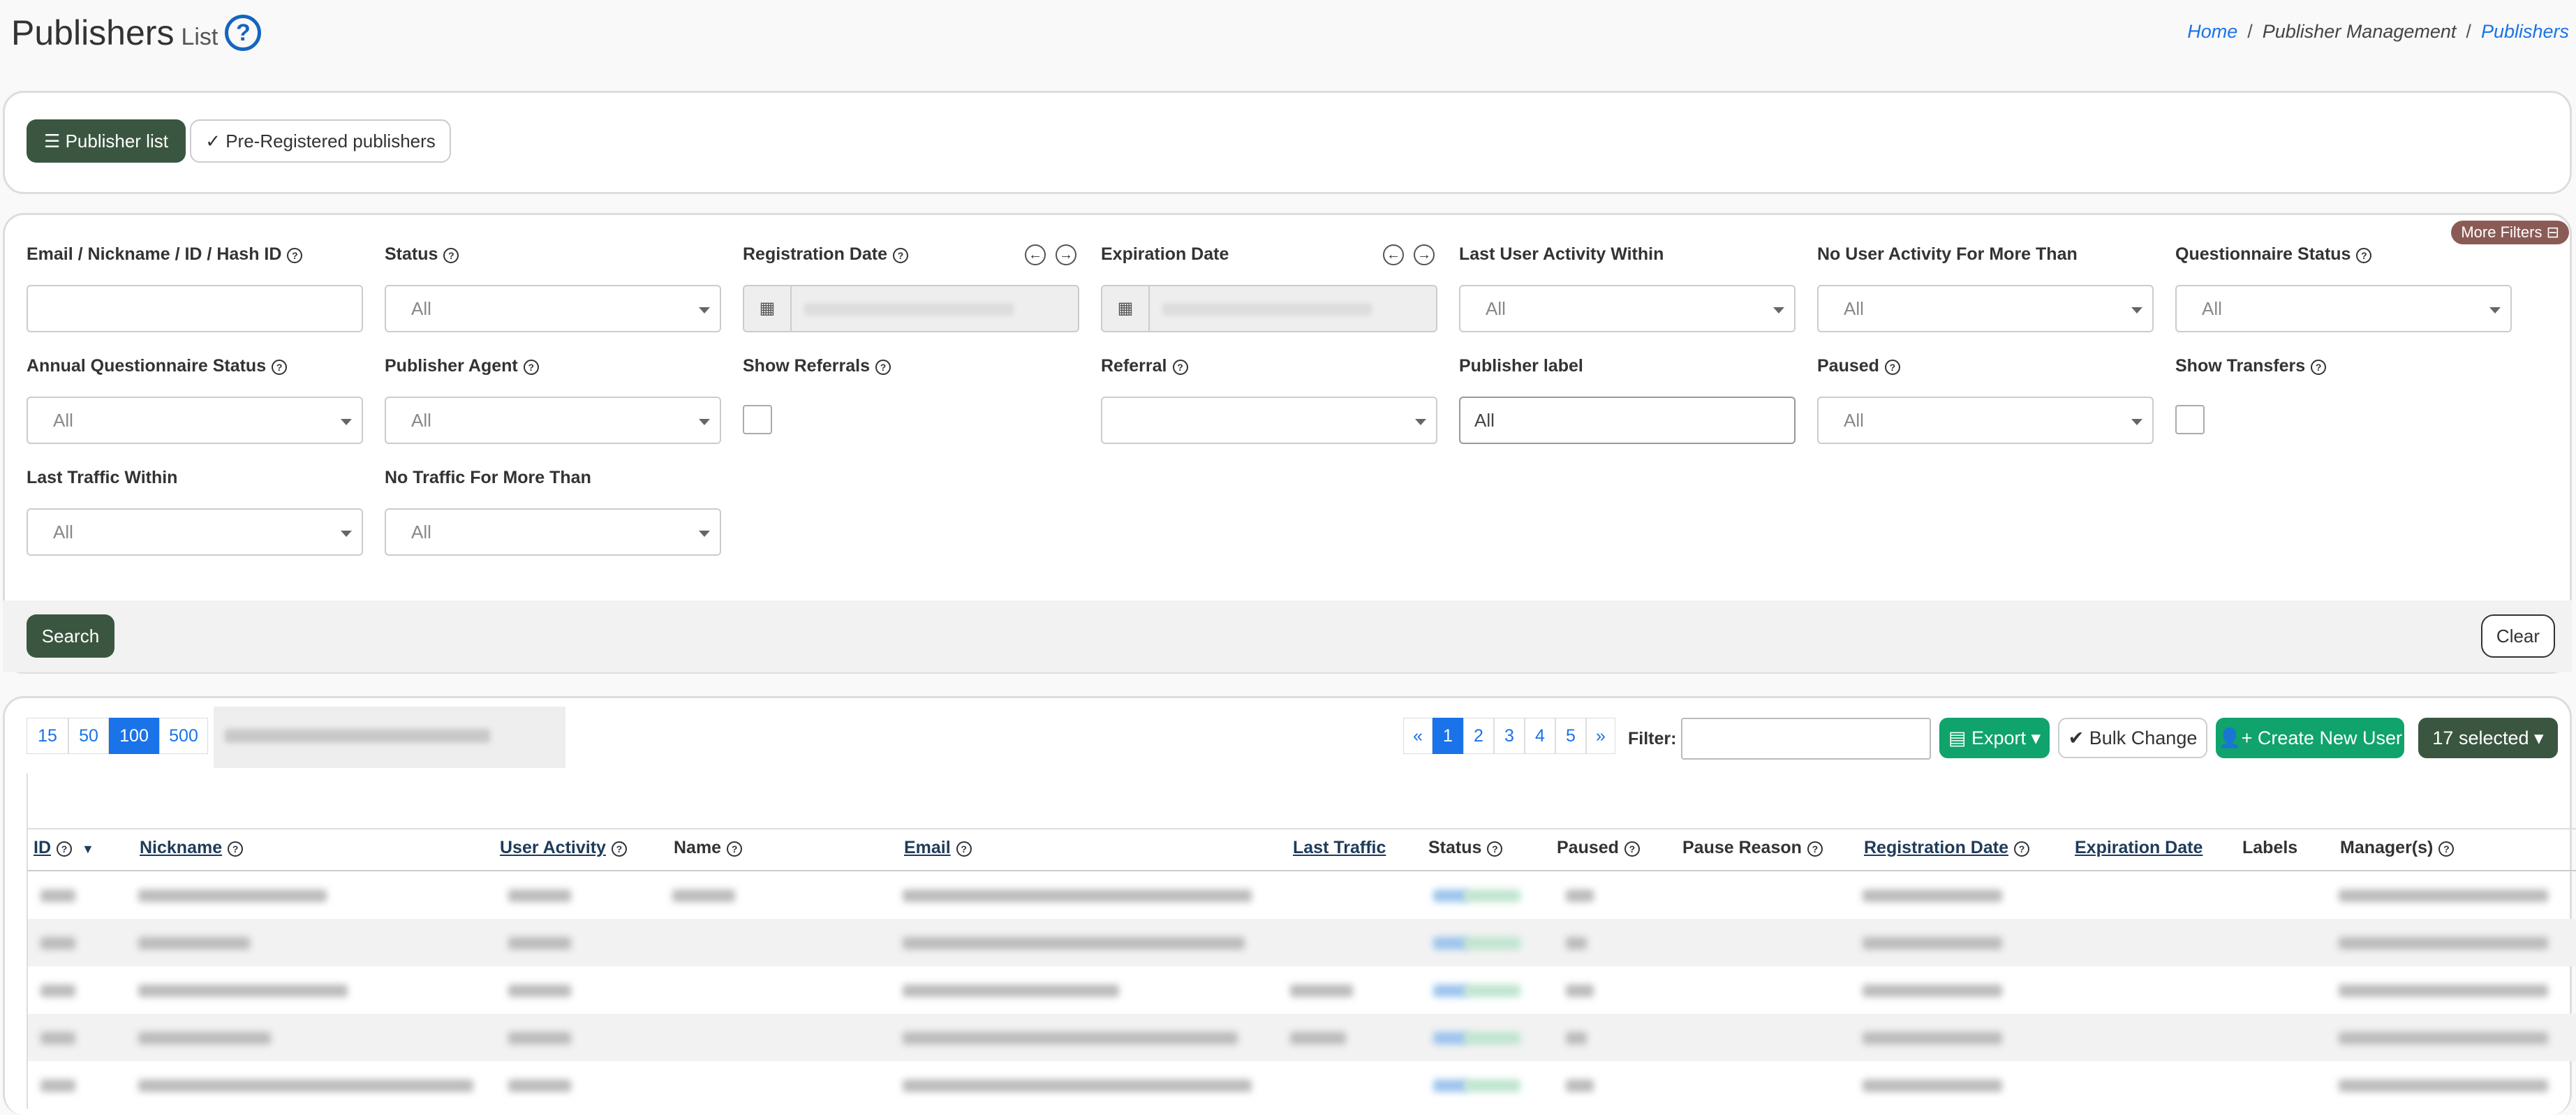 This screenshot has height=1115, width=2576. Describe the element at coordinates (2501, 232) in the screenshot. I see `more-filters-label: More Filters` at that location.